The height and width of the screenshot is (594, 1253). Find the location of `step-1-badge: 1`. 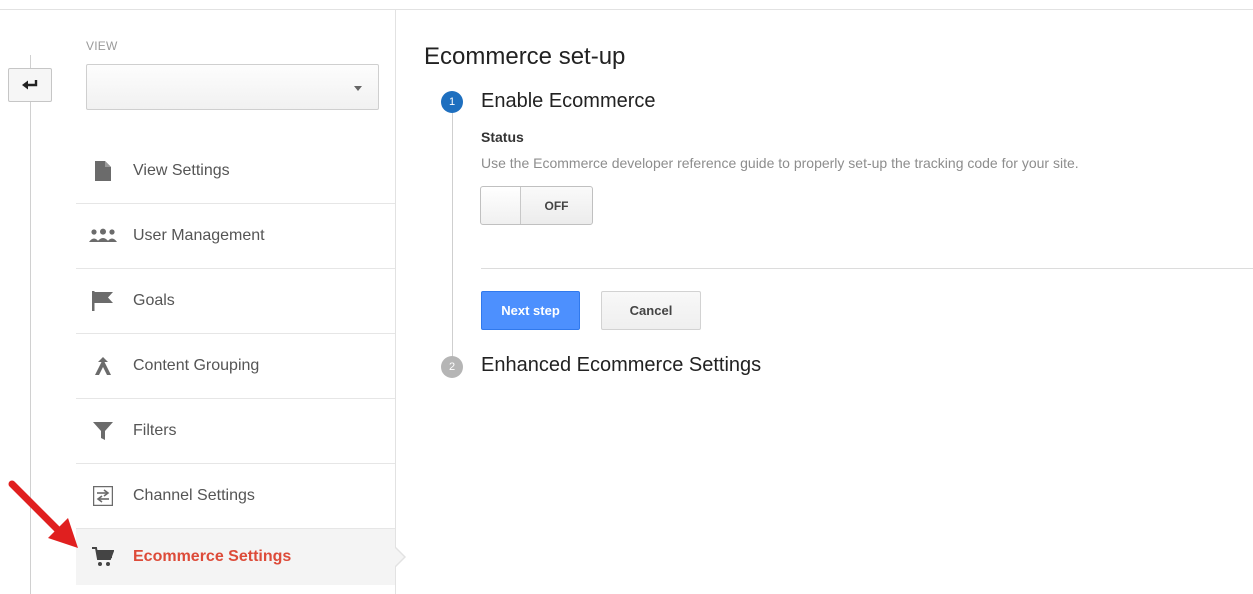

step-1-badge: 1 is located at coordinates (452, 102).